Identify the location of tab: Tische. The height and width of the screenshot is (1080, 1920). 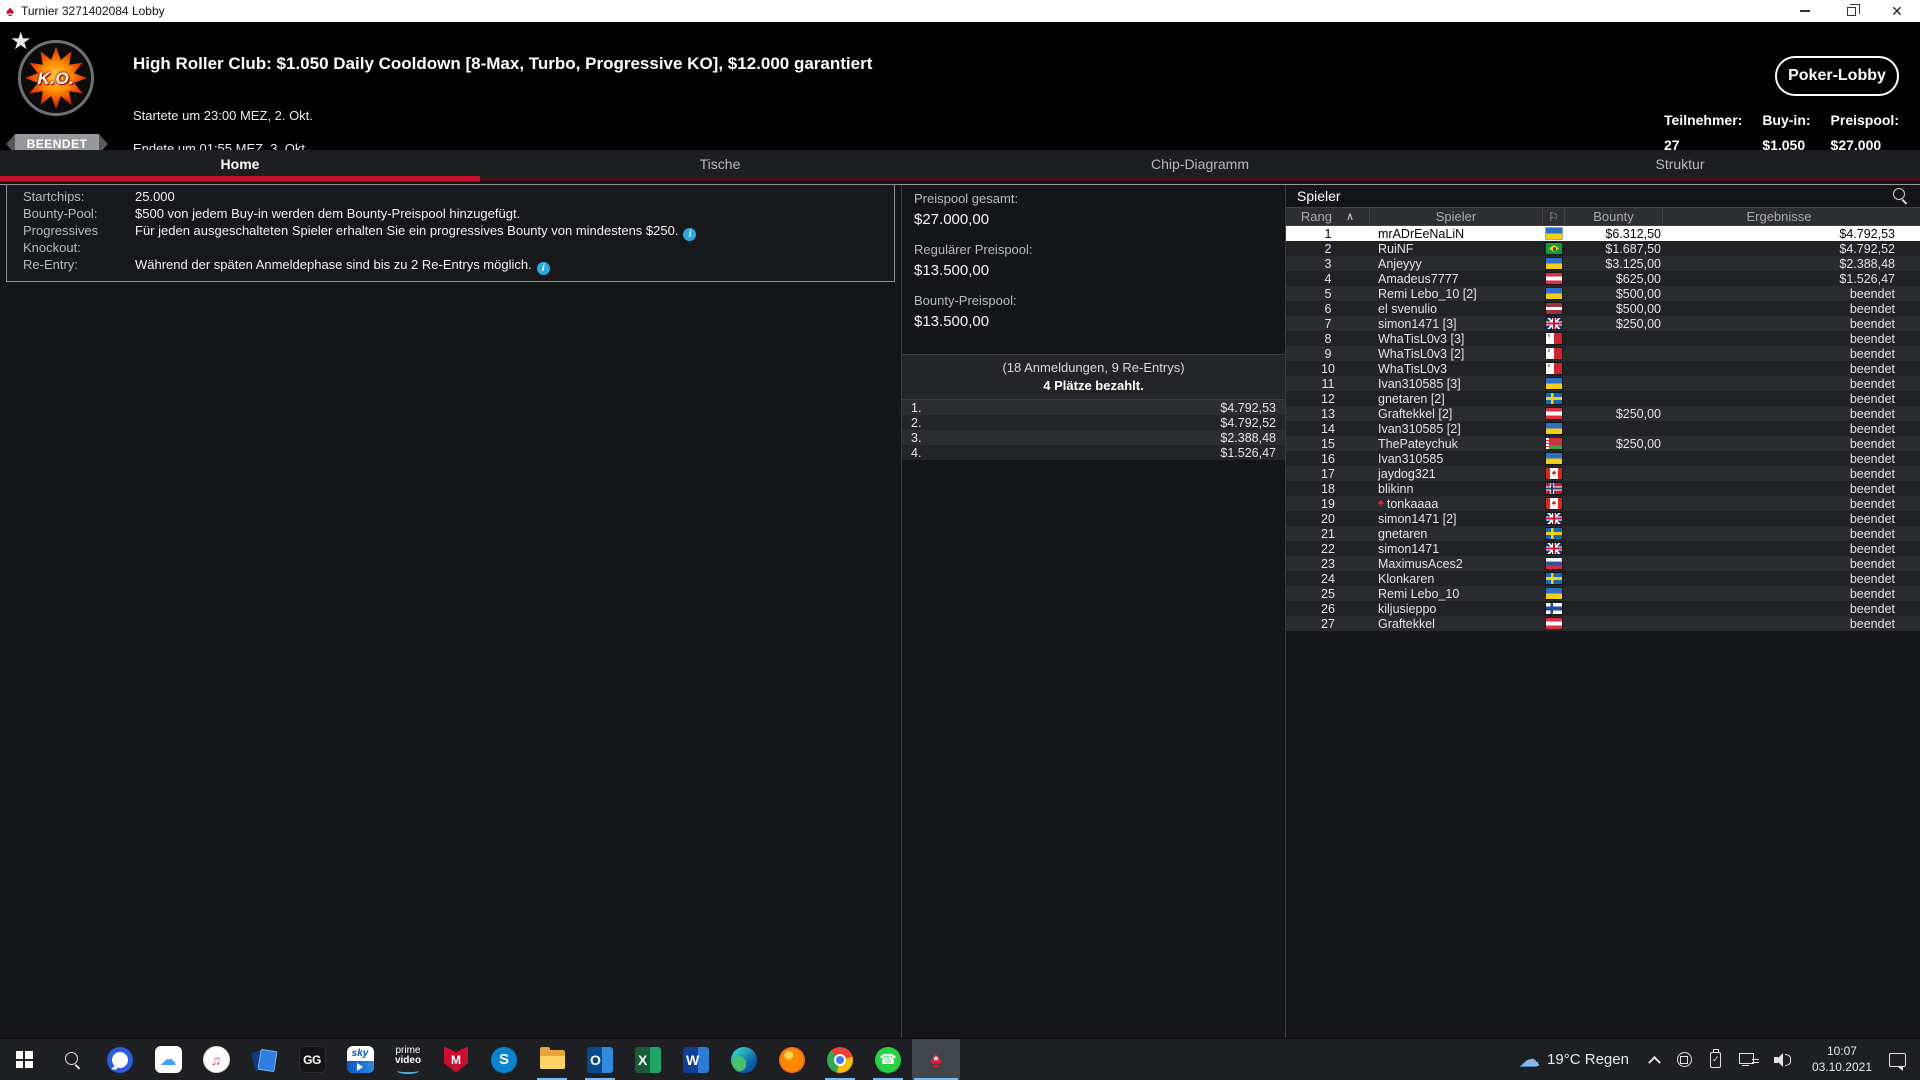
(720, 164).